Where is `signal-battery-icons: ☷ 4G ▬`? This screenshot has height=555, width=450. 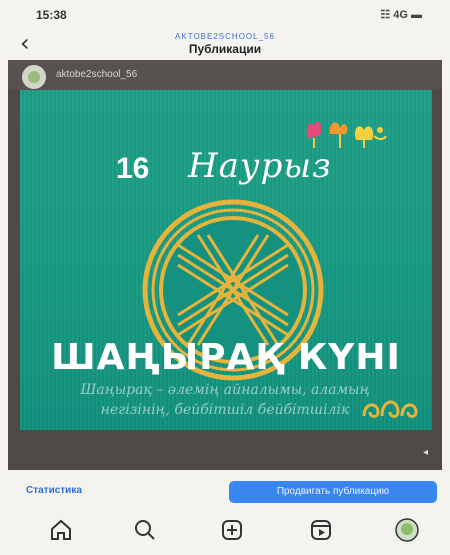
signal-battery-icons: ☷ 4G ▬ is located at coordinates (401, 15).